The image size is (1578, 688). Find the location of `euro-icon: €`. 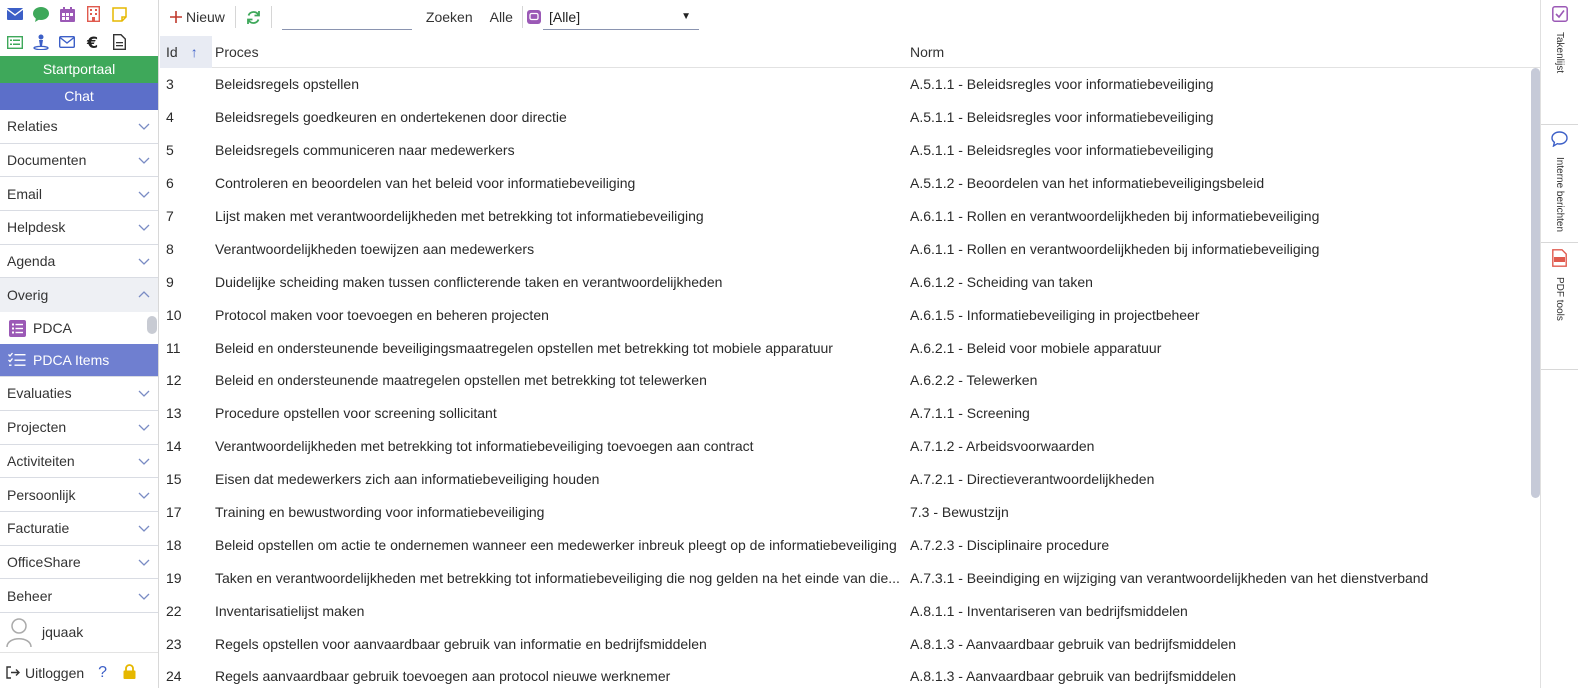

euro-icon: € is located at coordinates (93, 42).